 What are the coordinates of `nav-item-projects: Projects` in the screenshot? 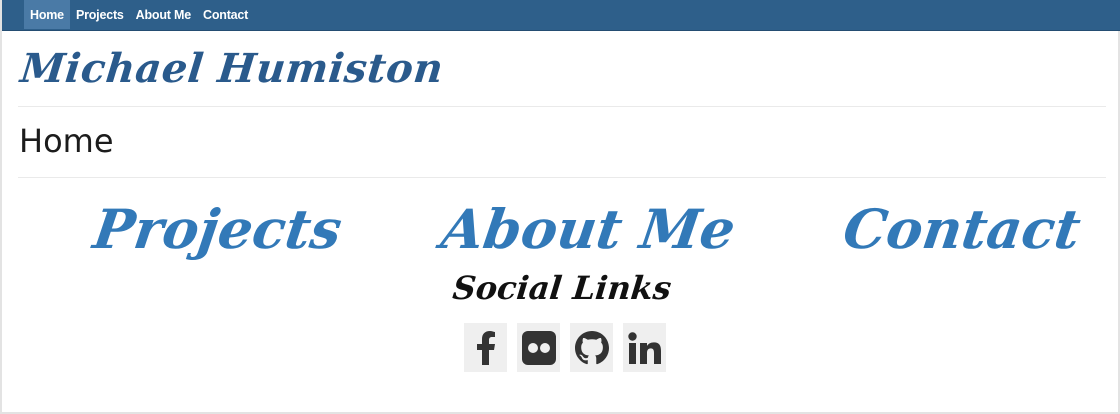 It's located at (100, 14).